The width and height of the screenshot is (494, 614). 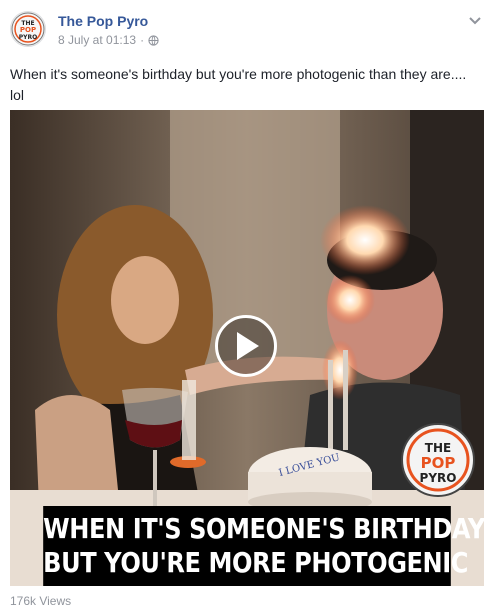 I want to click on chevron-down-icon, so click(x=475, y=20).